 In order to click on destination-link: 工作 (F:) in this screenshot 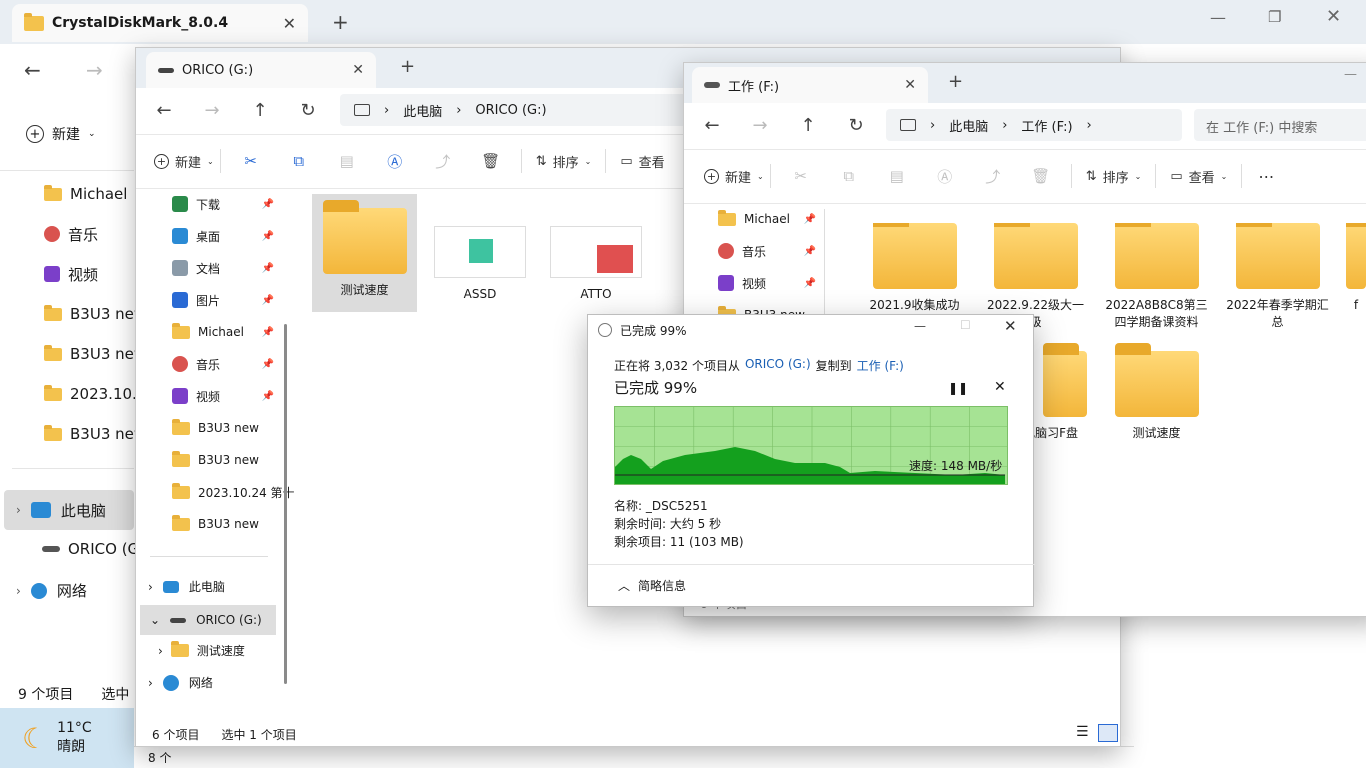, I will do `click(880, 365)`.